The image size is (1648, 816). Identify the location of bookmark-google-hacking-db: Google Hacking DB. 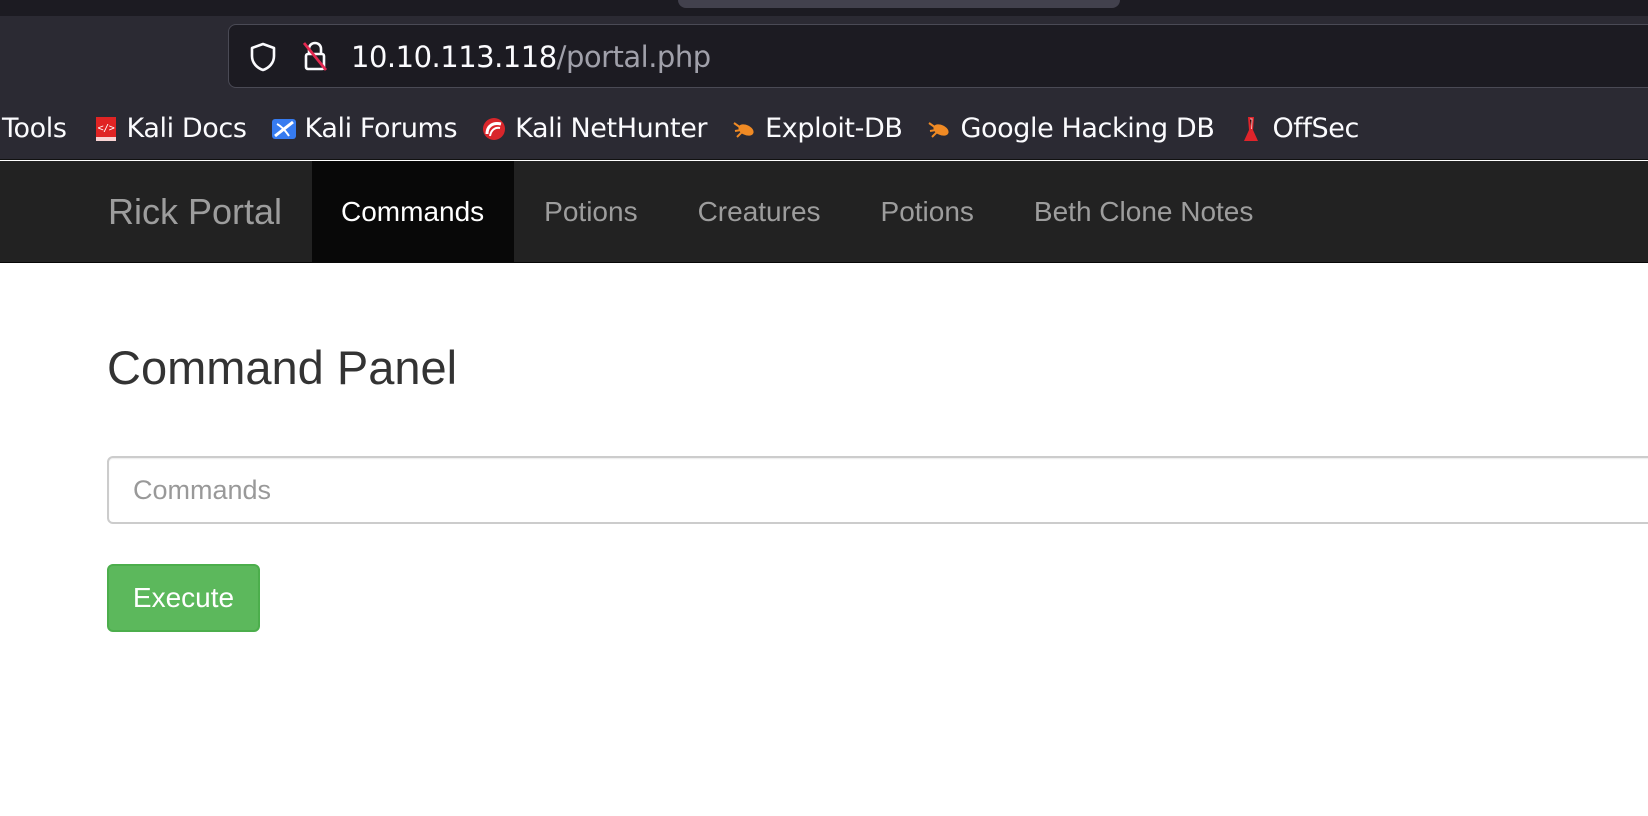
(1070, 128).